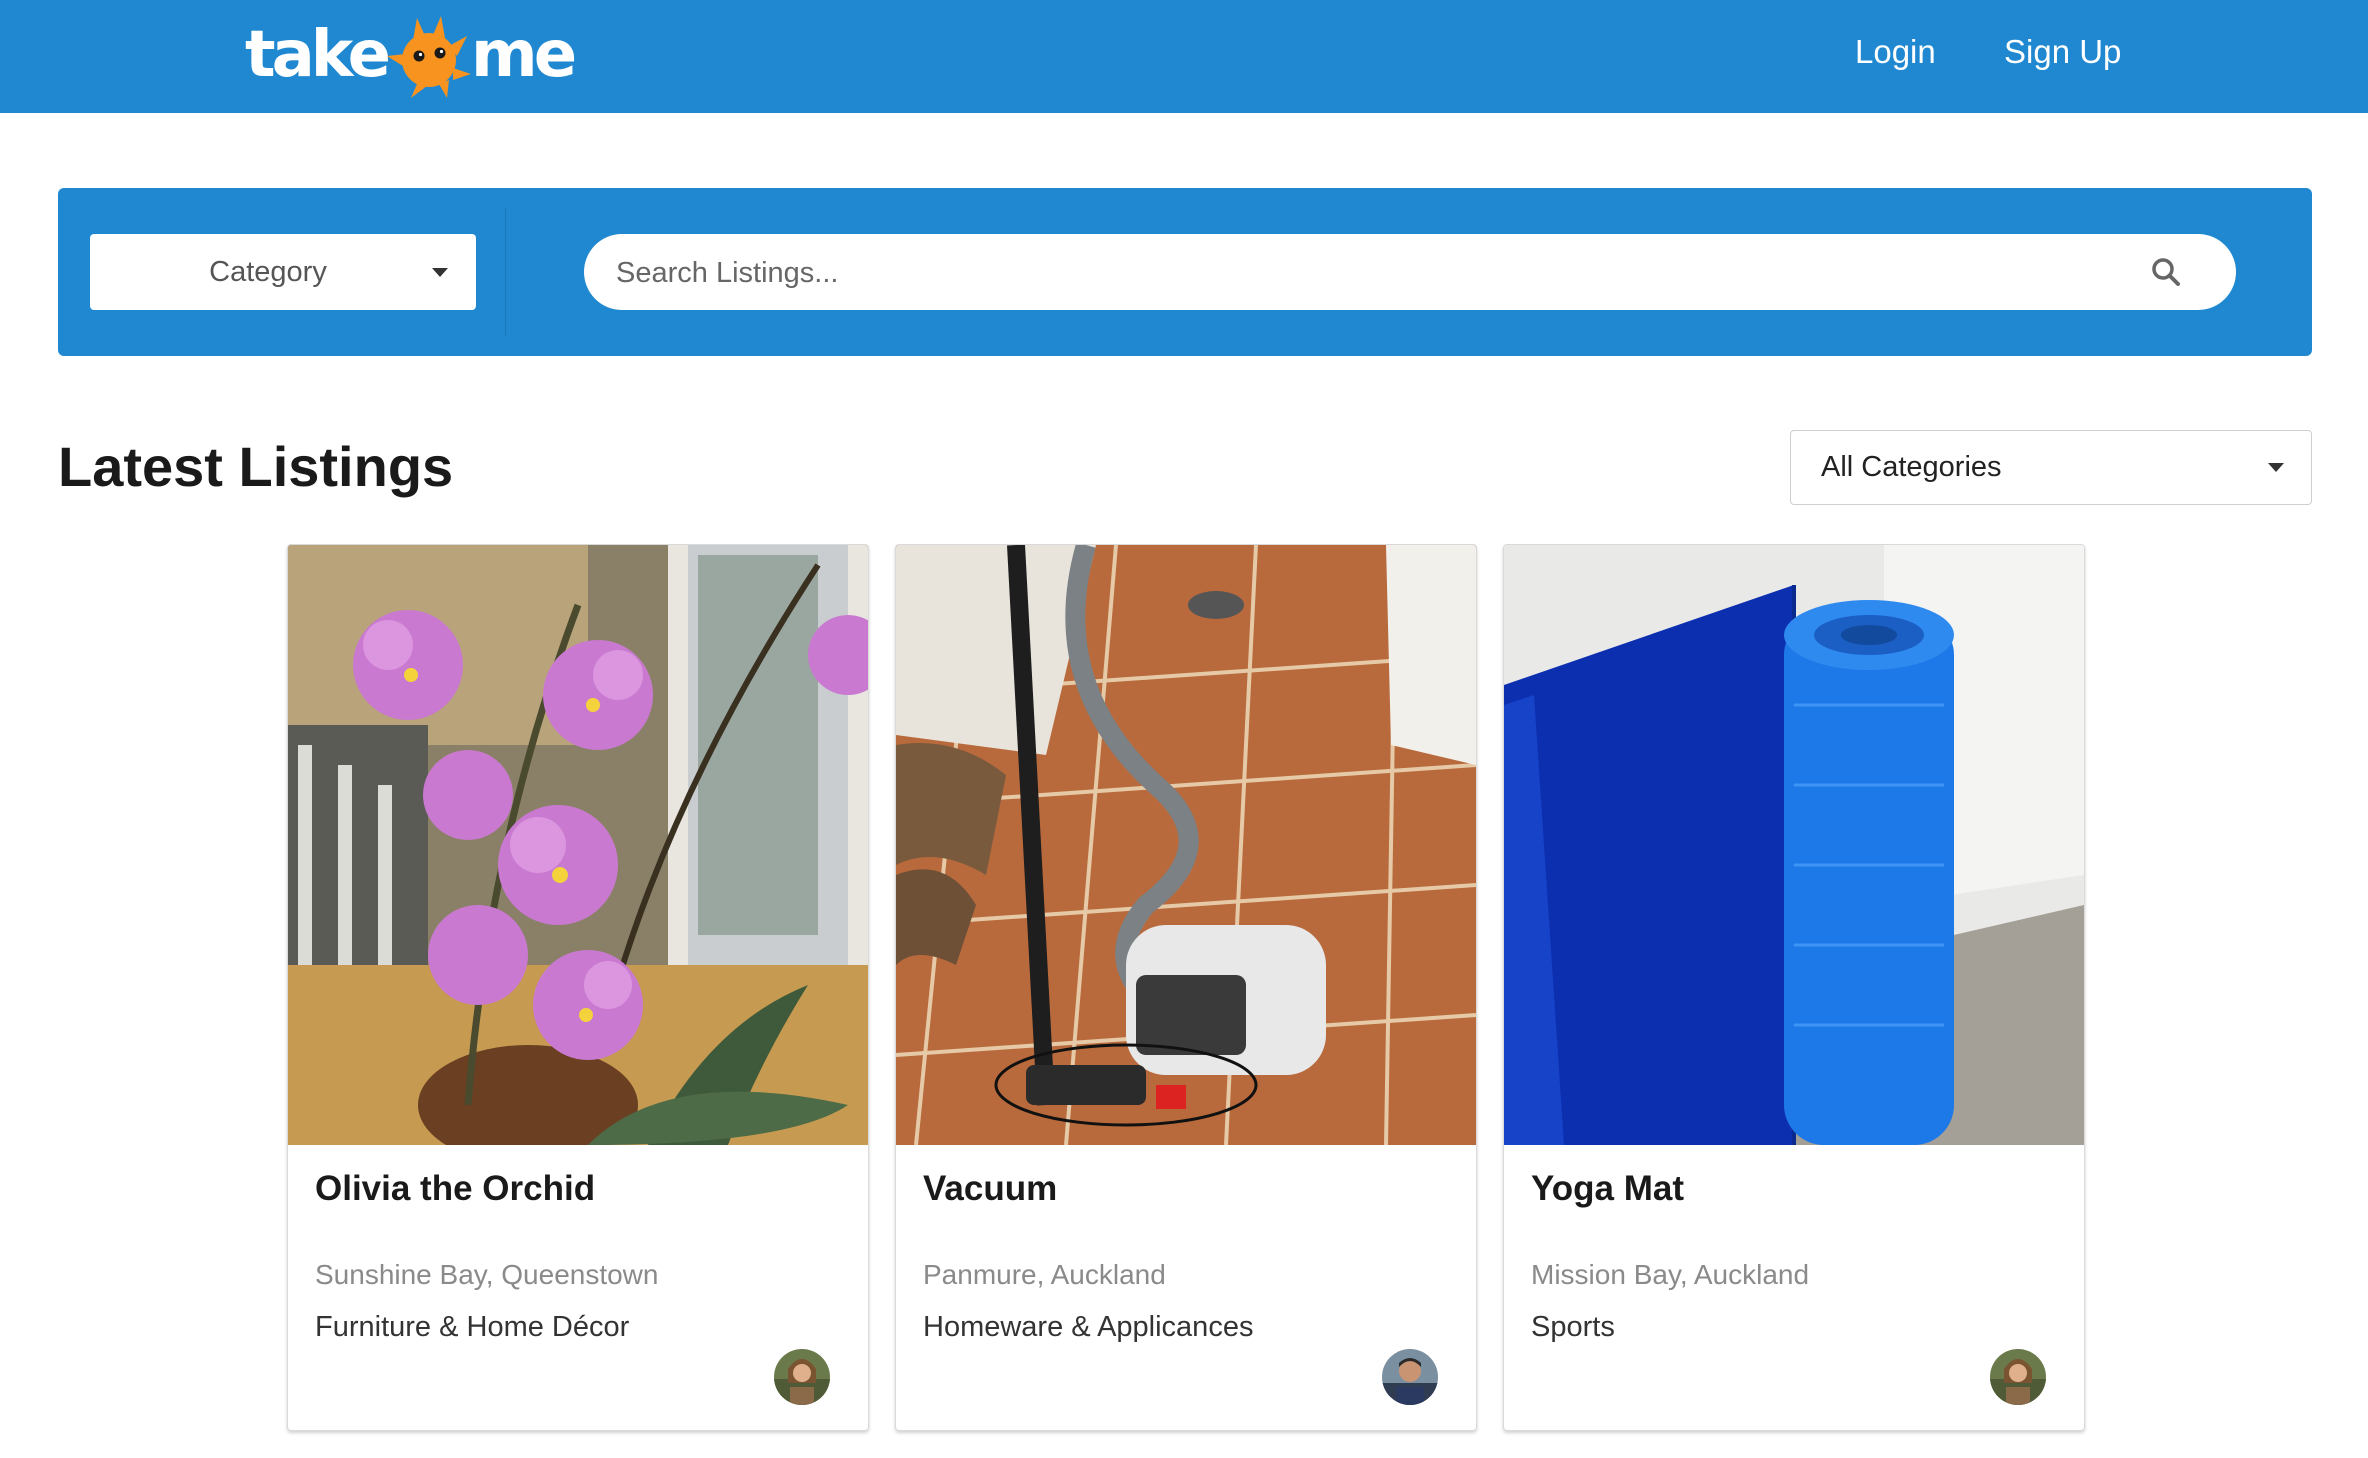 This screenshot has height=1458, width=2368. I want to click on login-link: Login, so click(1895, 52).